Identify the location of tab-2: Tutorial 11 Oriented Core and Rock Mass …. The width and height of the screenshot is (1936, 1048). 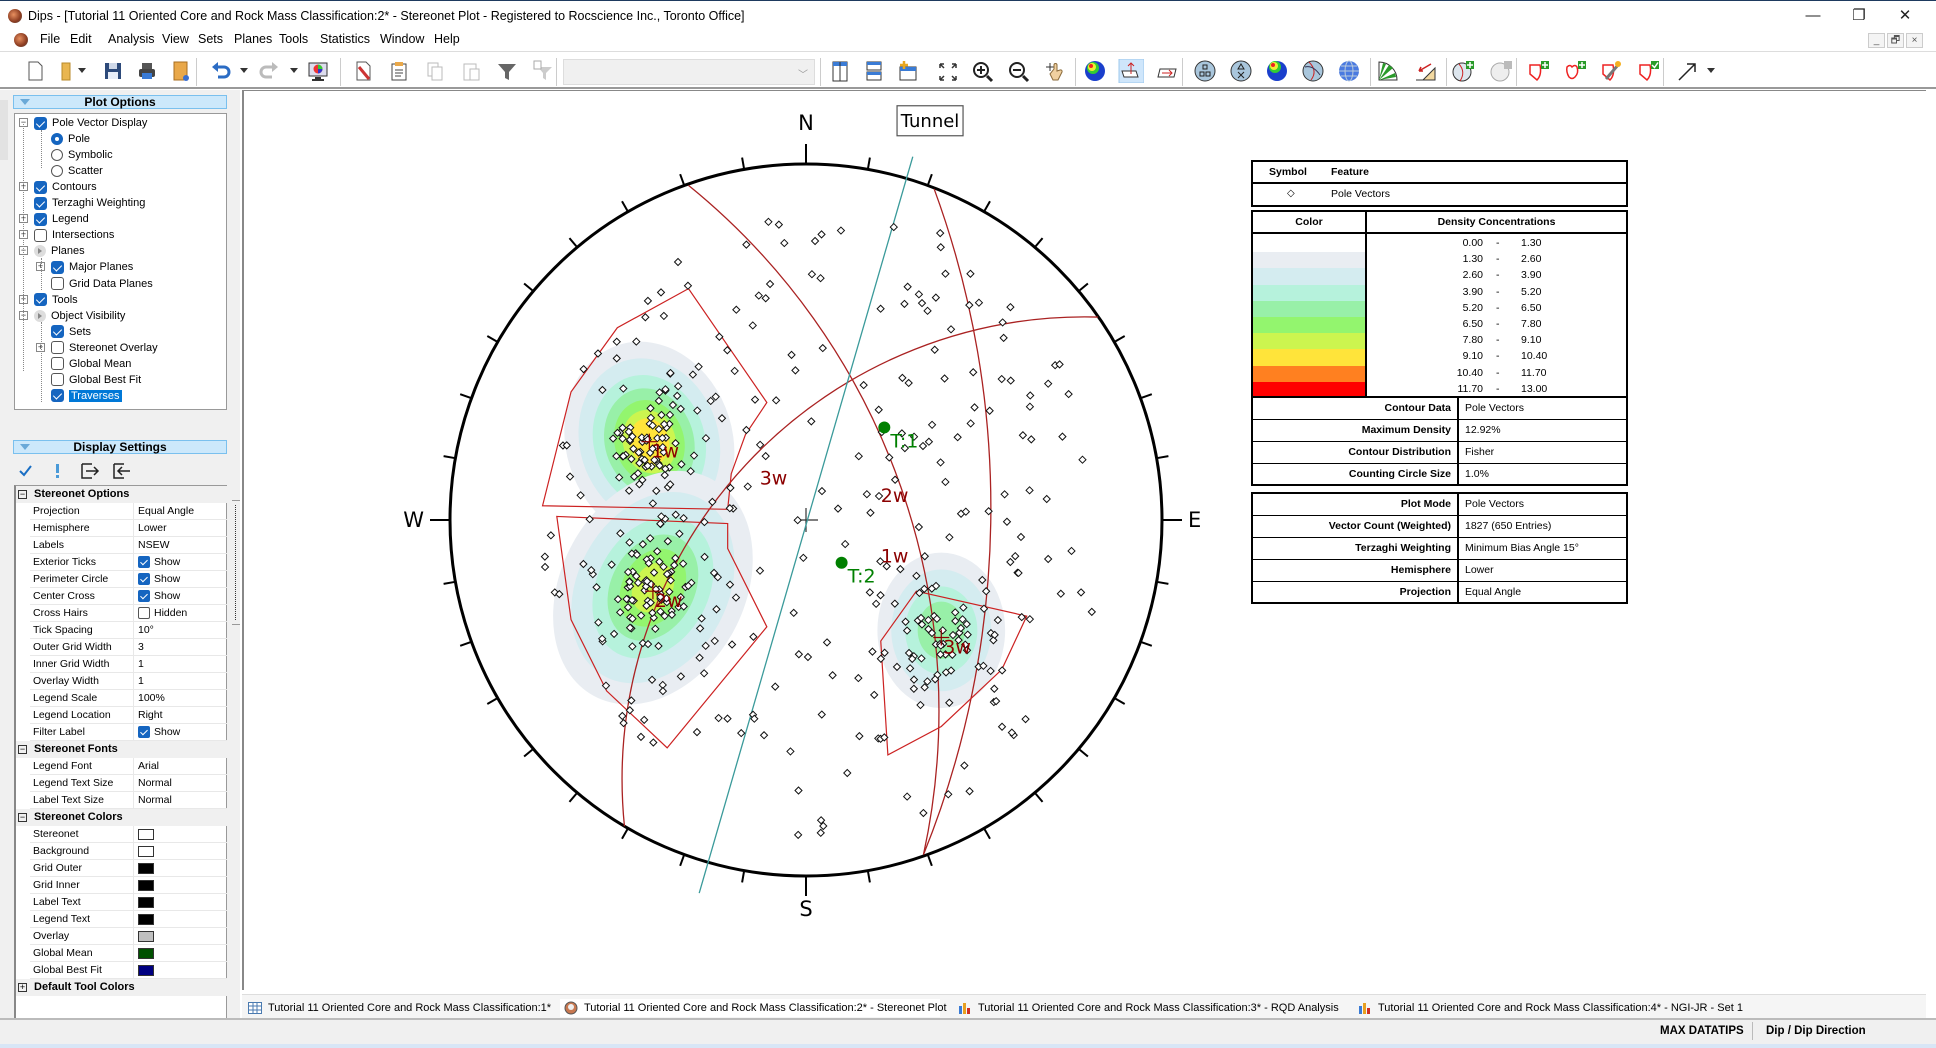
(753, 1008).